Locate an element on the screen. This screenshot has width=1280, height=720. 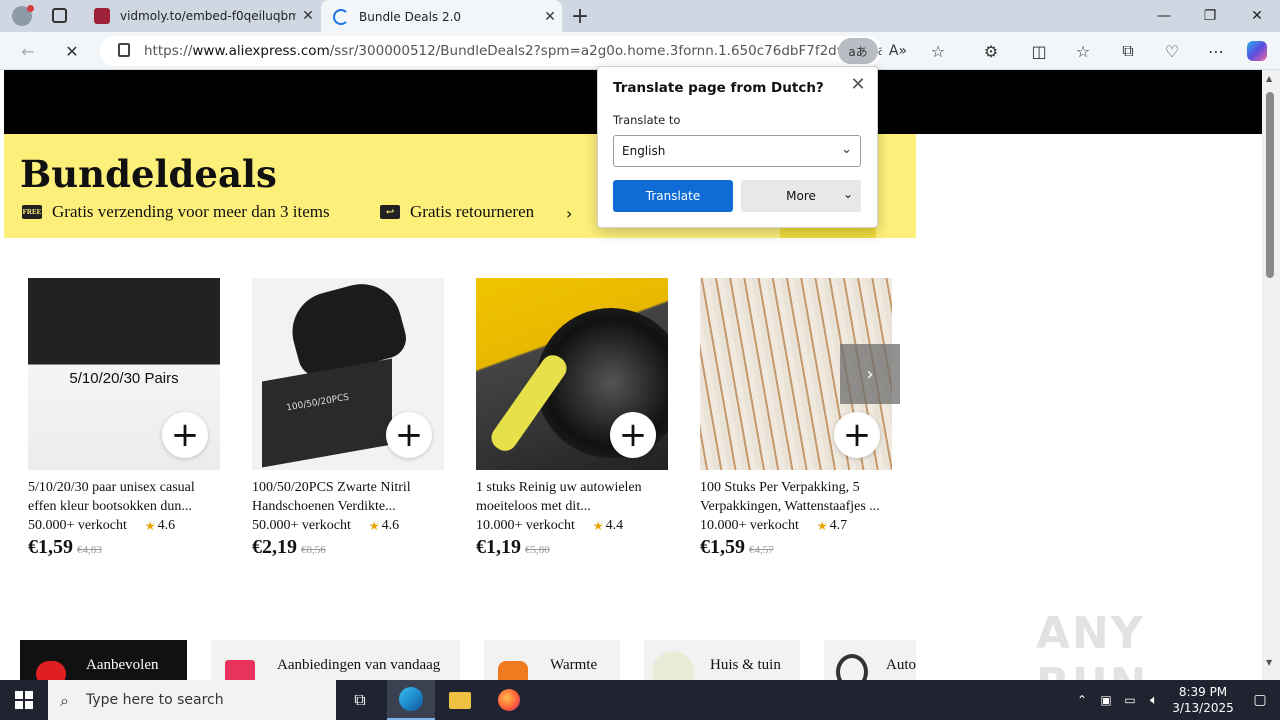
carousel-next-button: › is located at coordinates (870, 374).